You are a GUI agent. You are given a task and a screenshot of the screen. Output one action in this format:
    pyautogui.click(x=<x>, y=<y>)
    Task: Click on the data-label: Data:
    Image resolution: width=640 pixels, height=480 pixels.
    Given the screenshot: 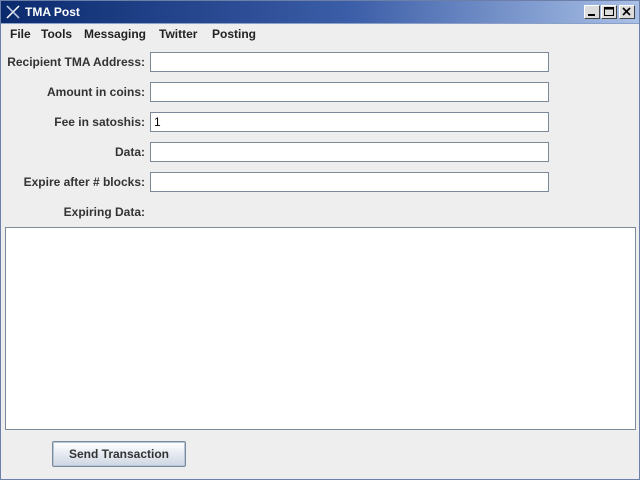 What is the action you would take?
    pyautogui.click(x=129, y=152)
    